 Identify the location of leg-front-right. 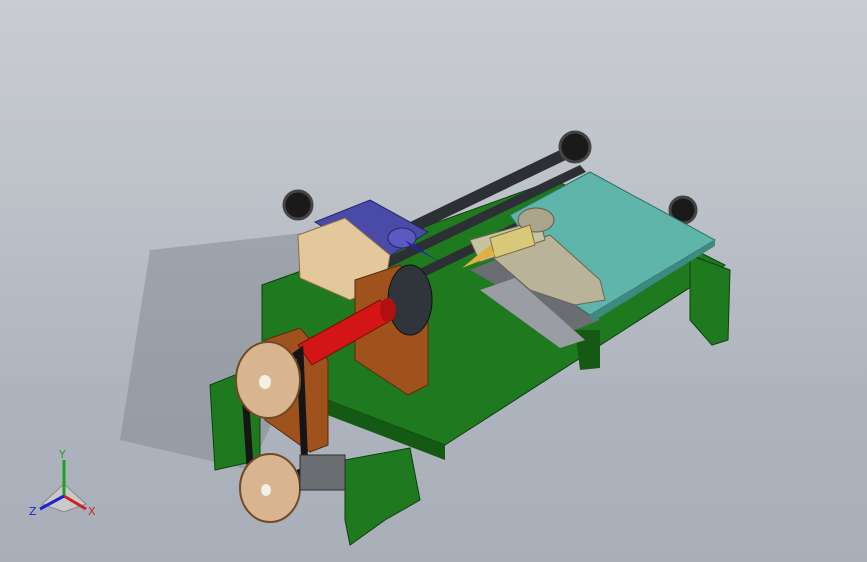
(382, 496).